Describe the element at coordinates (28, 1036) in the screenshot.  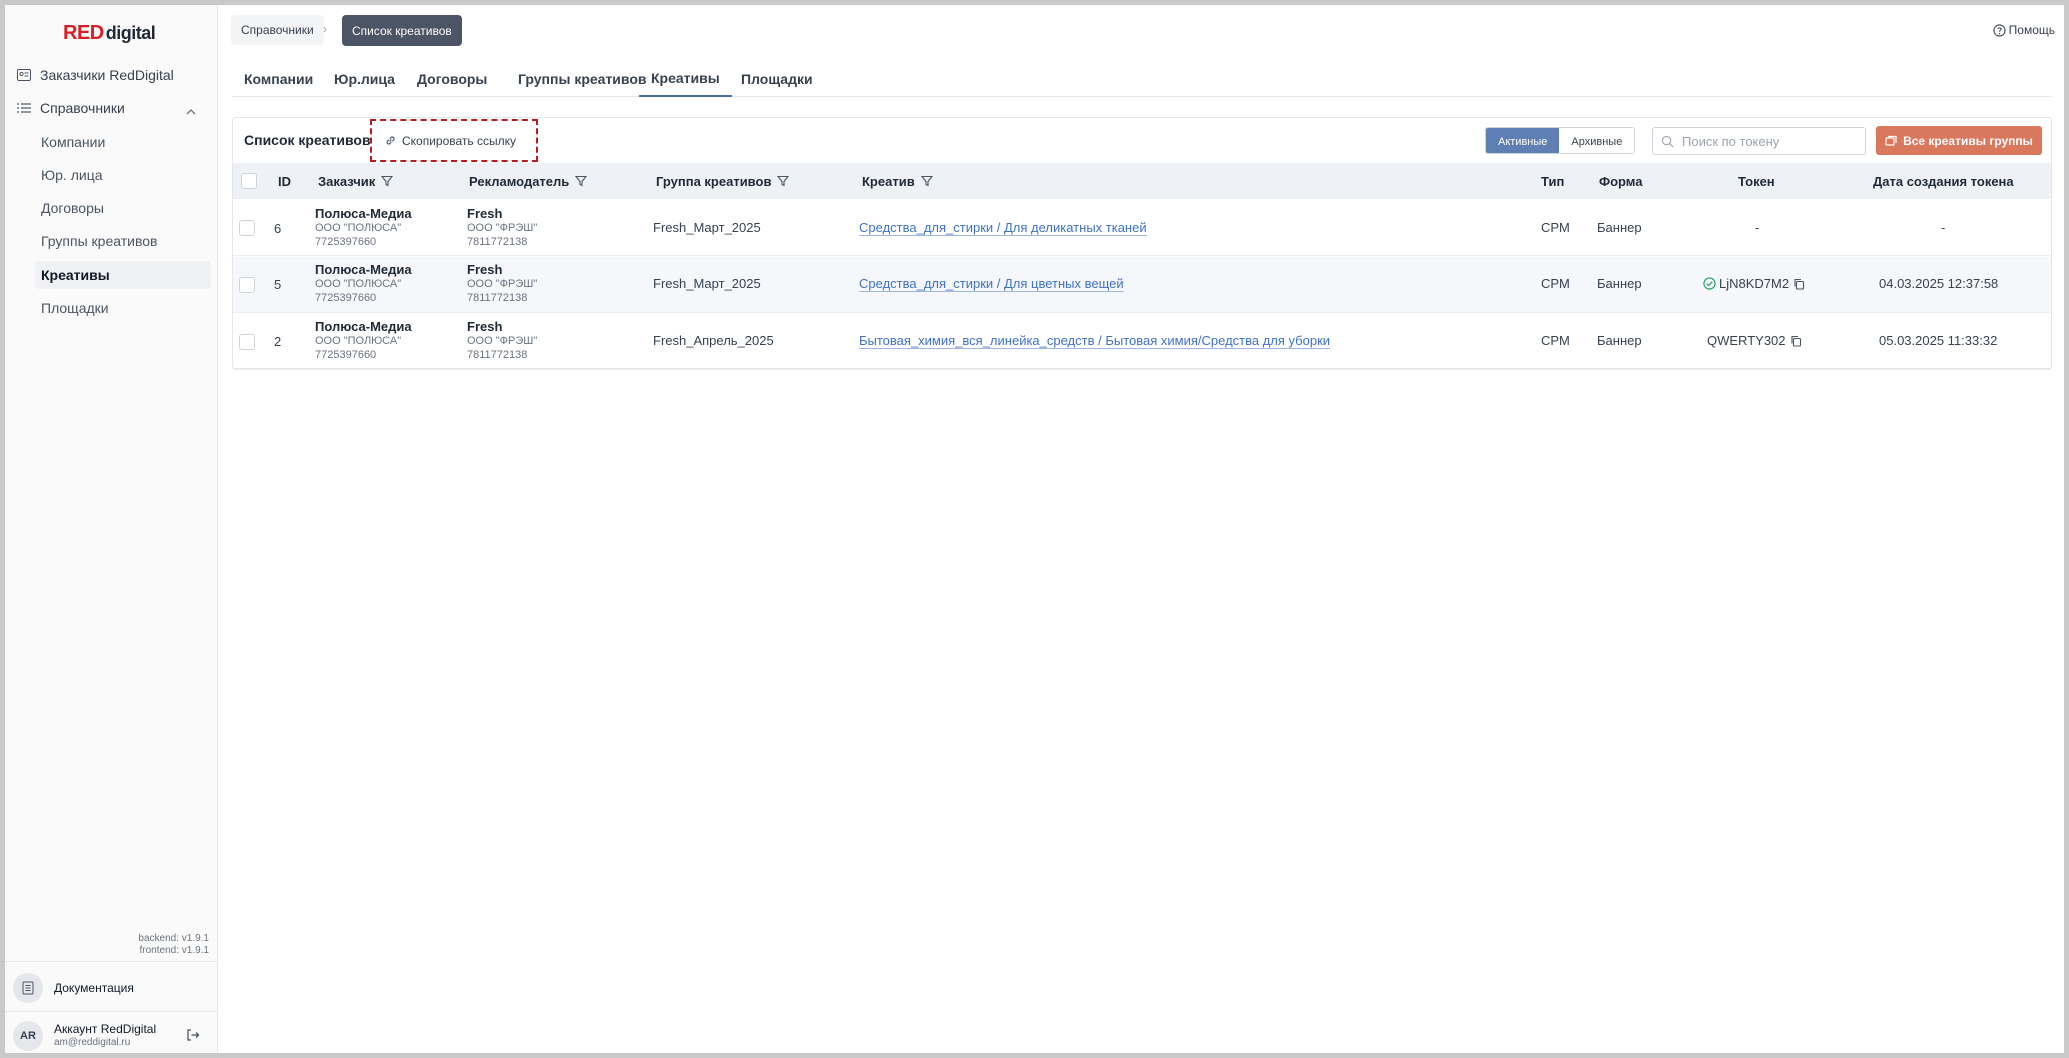
I see `avatar: AR` at that location.